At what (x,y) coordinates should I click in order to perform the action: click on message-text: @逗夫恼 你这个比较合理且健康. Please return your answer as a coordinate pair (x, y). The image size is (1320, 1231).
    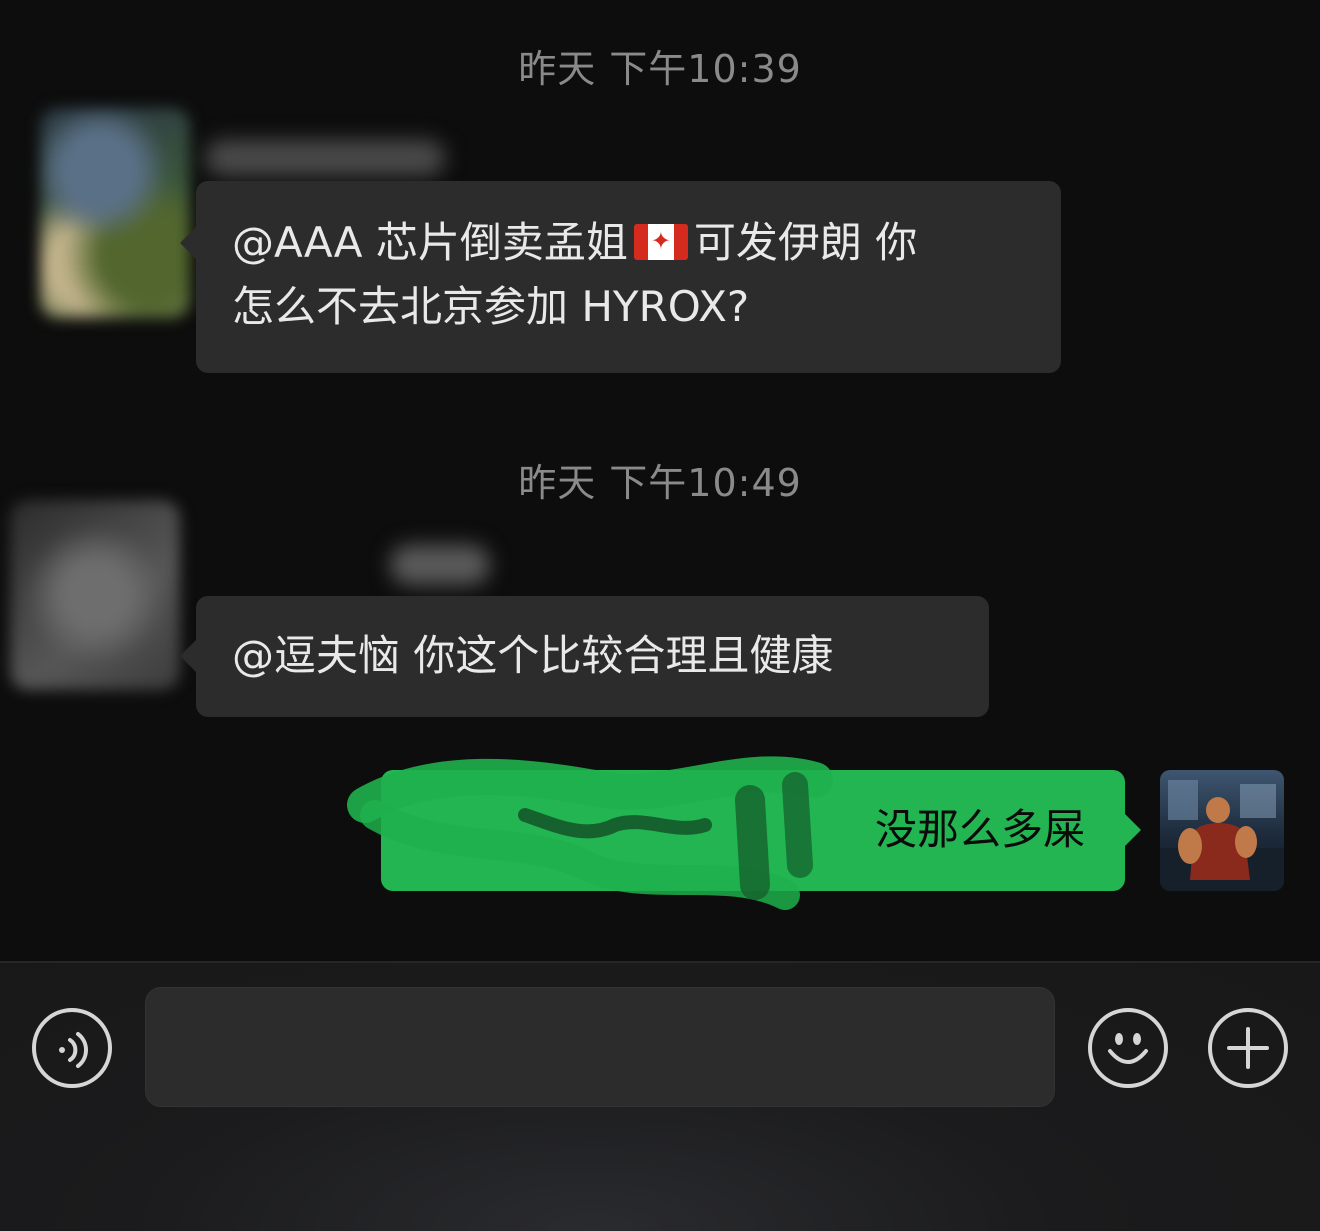
    Looking at the image, I should click on (533, 655).